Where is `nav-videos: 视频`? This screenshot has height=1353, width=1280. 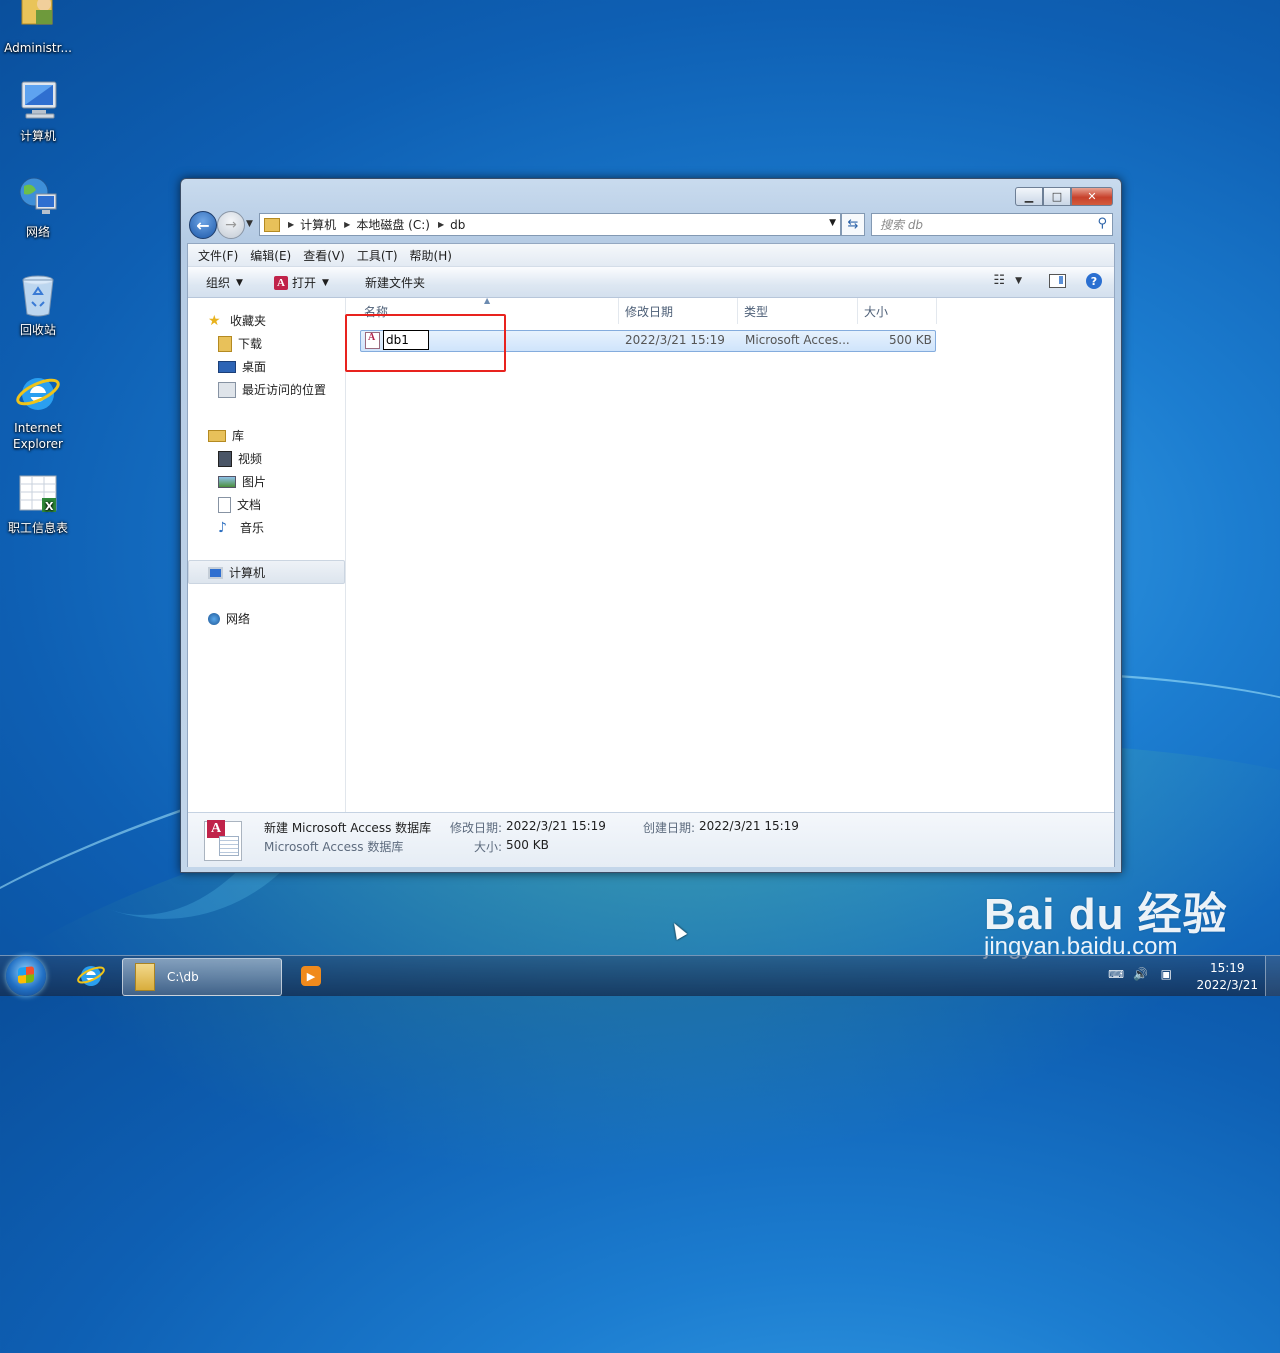 nav-videos: 视频 is located at coordinates (240, 458).